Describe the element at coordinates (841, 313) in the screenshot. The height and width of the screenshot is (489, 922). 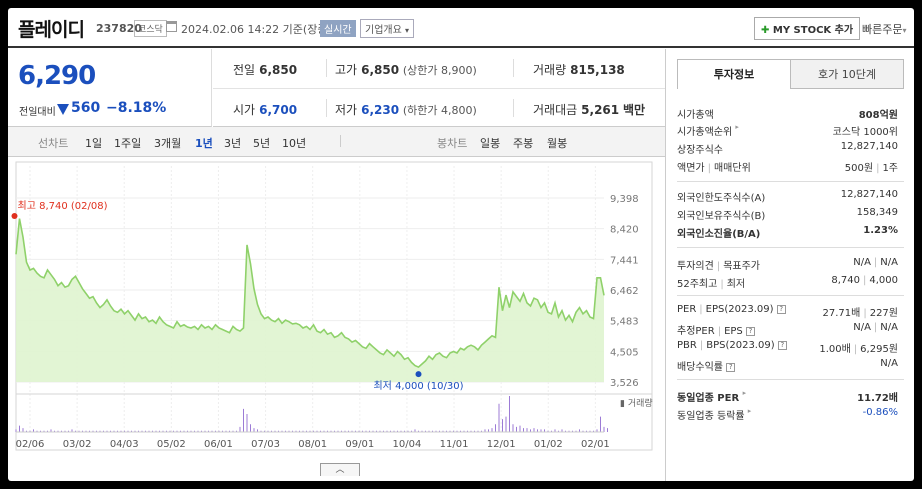
I see `per-value: 27.71배` at that location.